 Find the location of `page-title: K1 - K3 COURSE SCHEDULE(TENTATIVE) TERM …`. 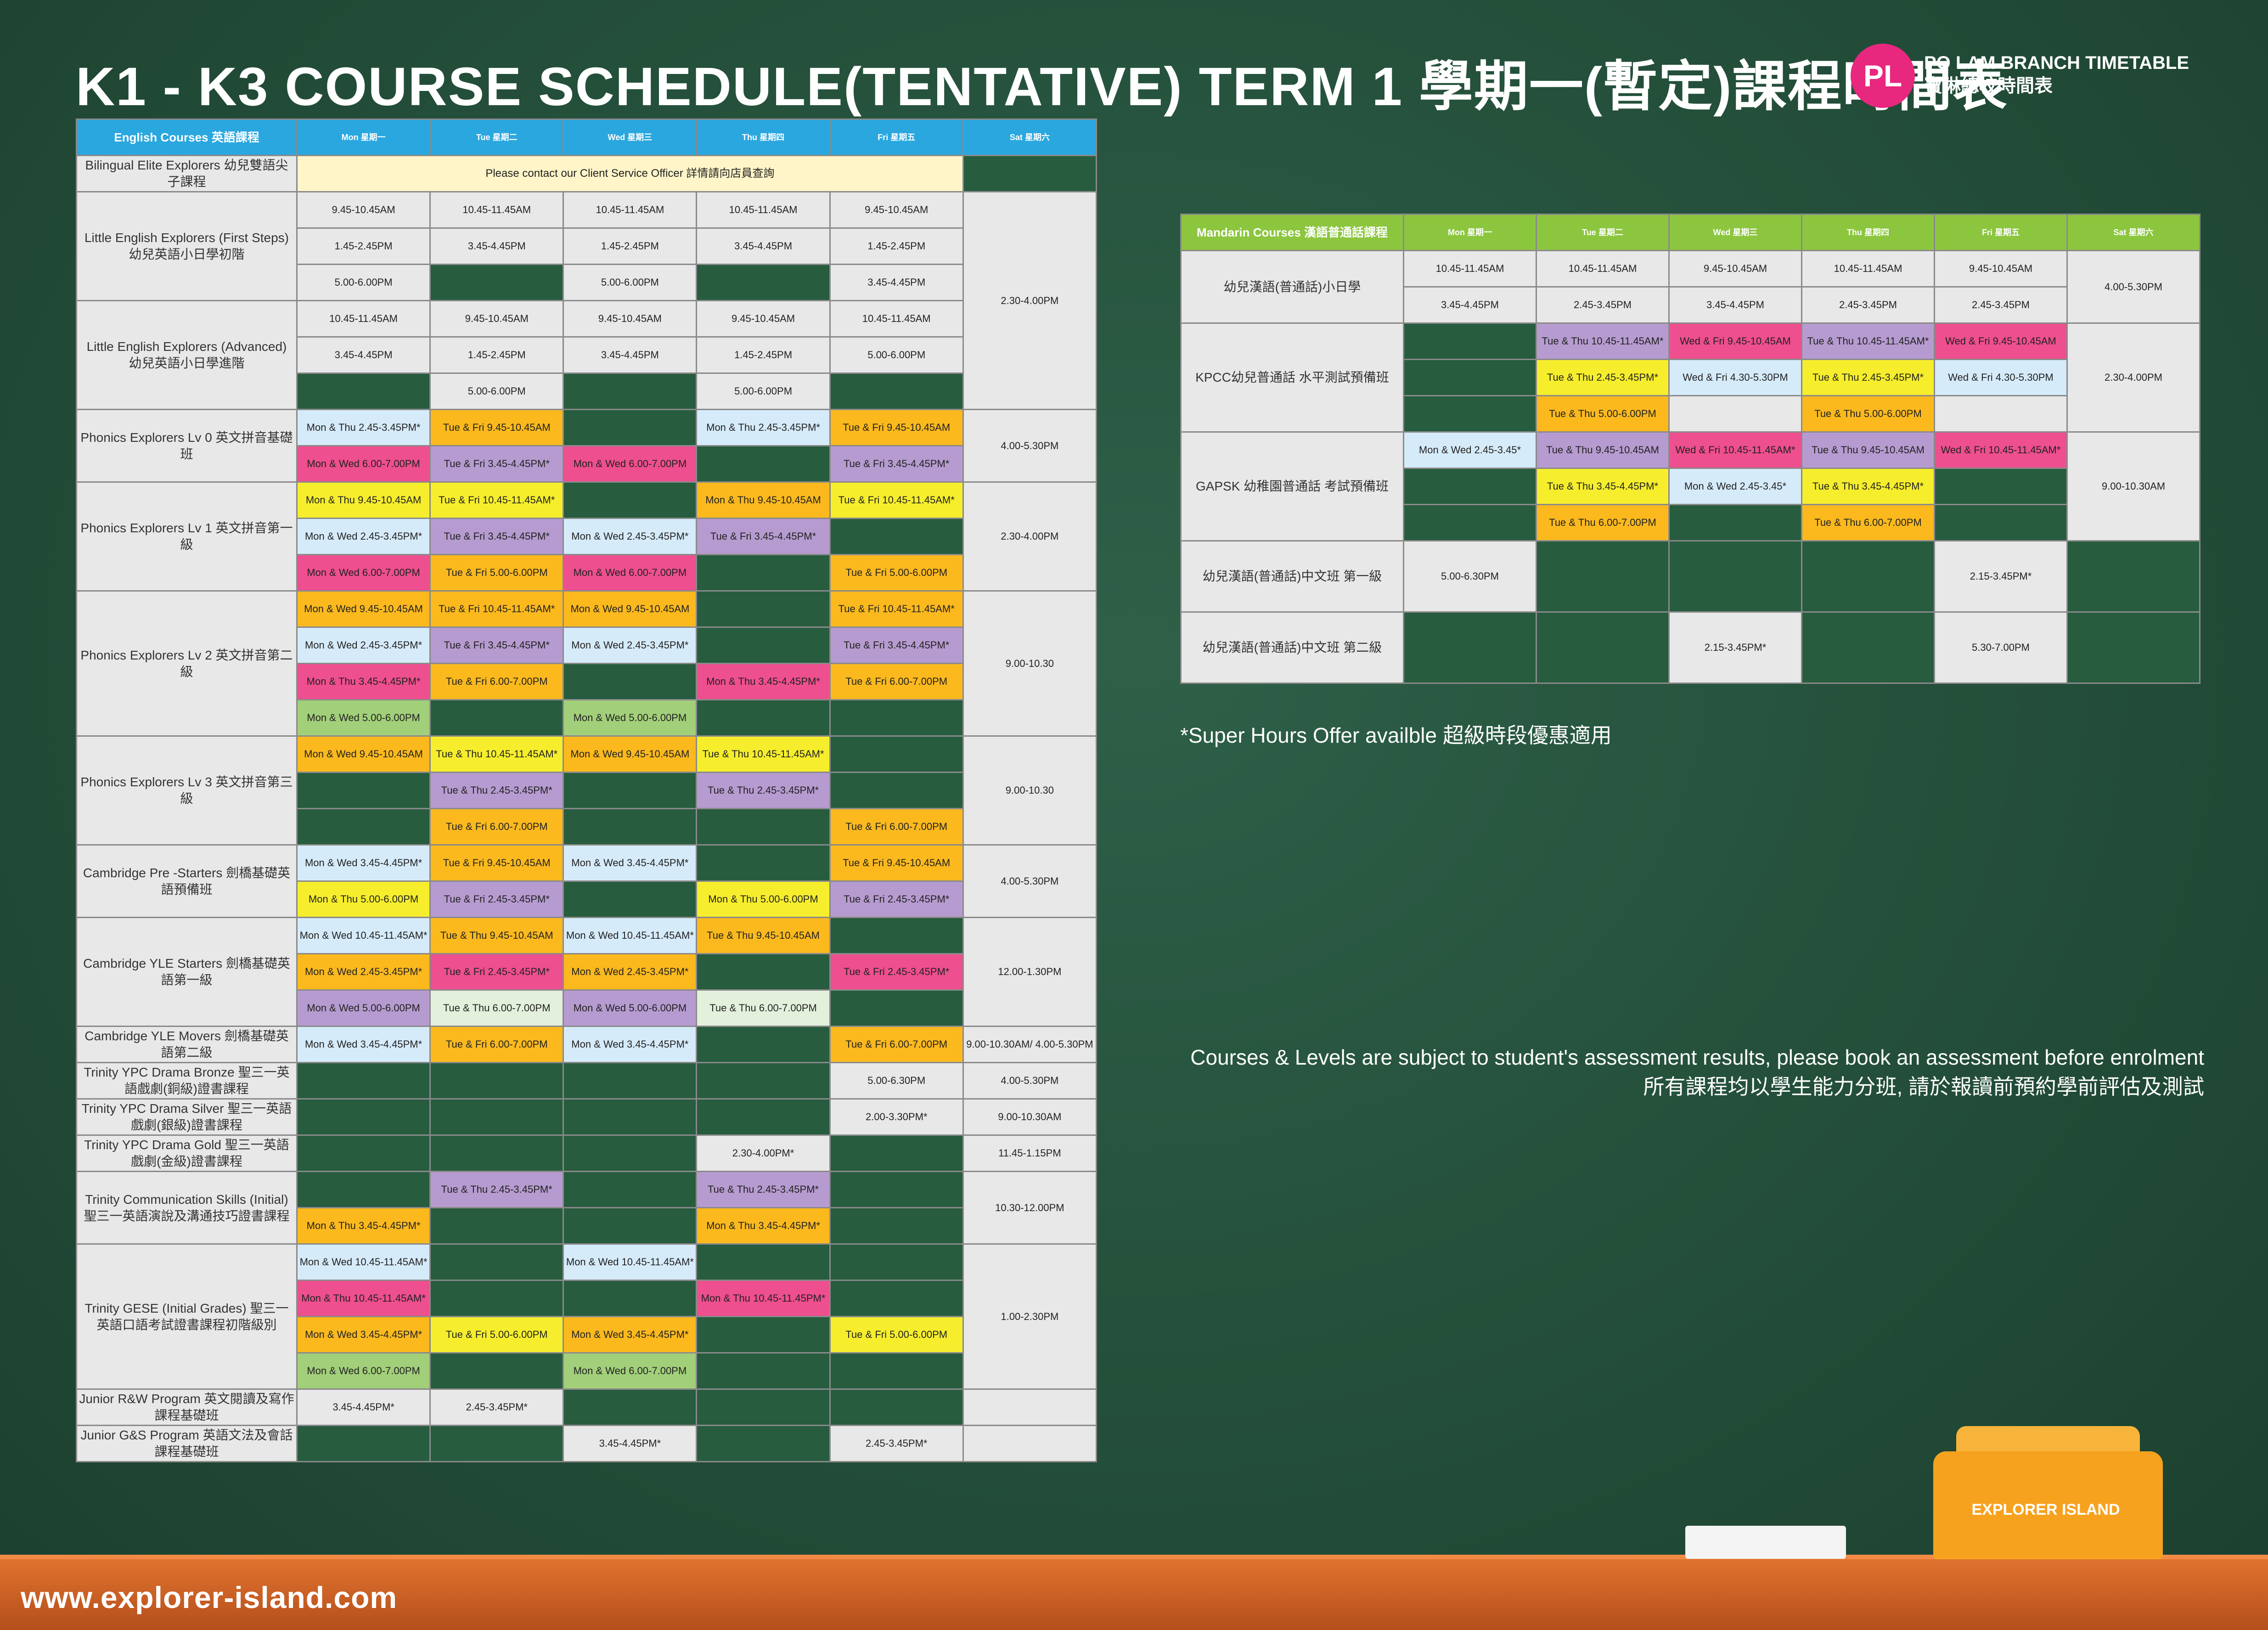

page-title: K1 - K3 COURSE SCHEDULE(TENTATIVE) TERM … is located at coordinates (1042, 86).